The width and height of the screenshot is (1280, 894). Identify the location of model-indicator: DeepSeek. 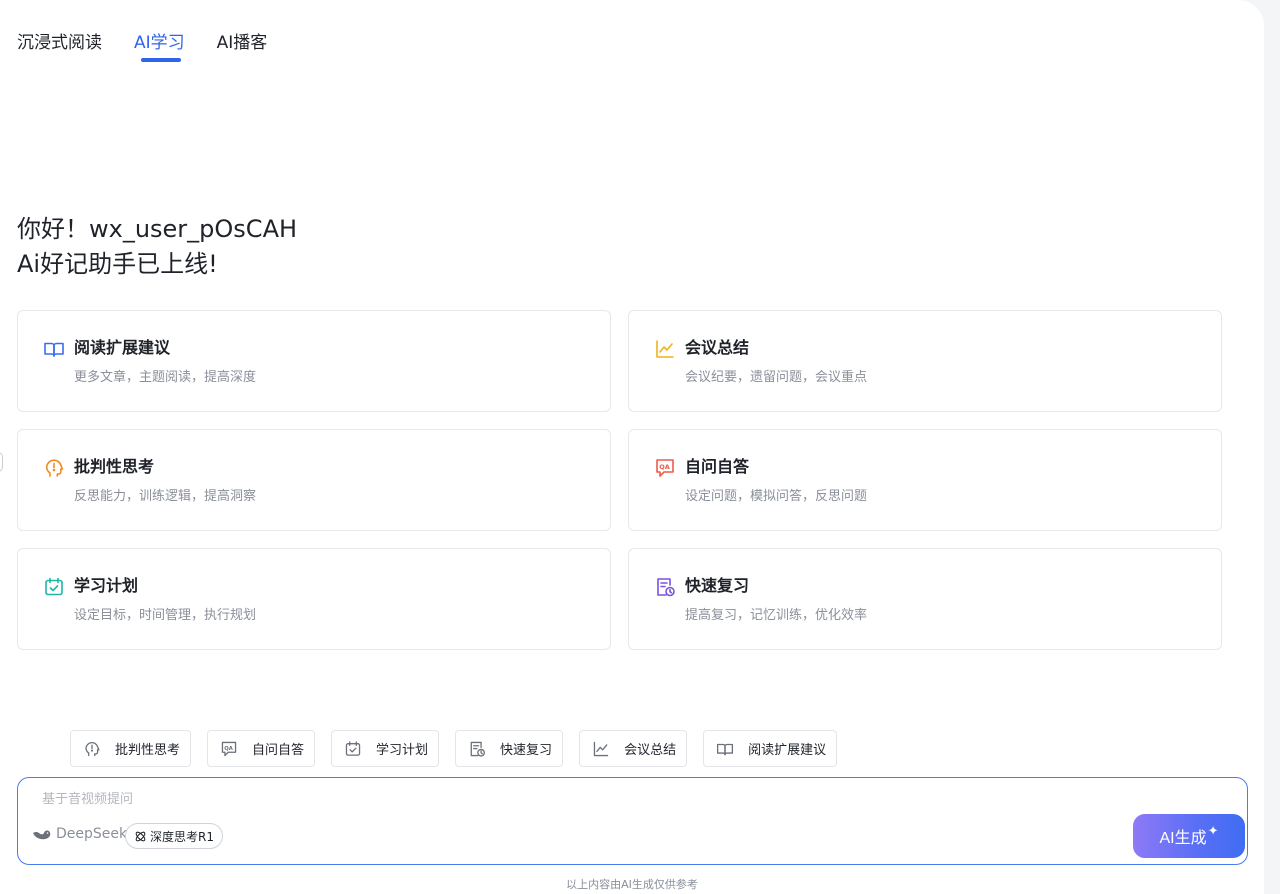
(79, 834).